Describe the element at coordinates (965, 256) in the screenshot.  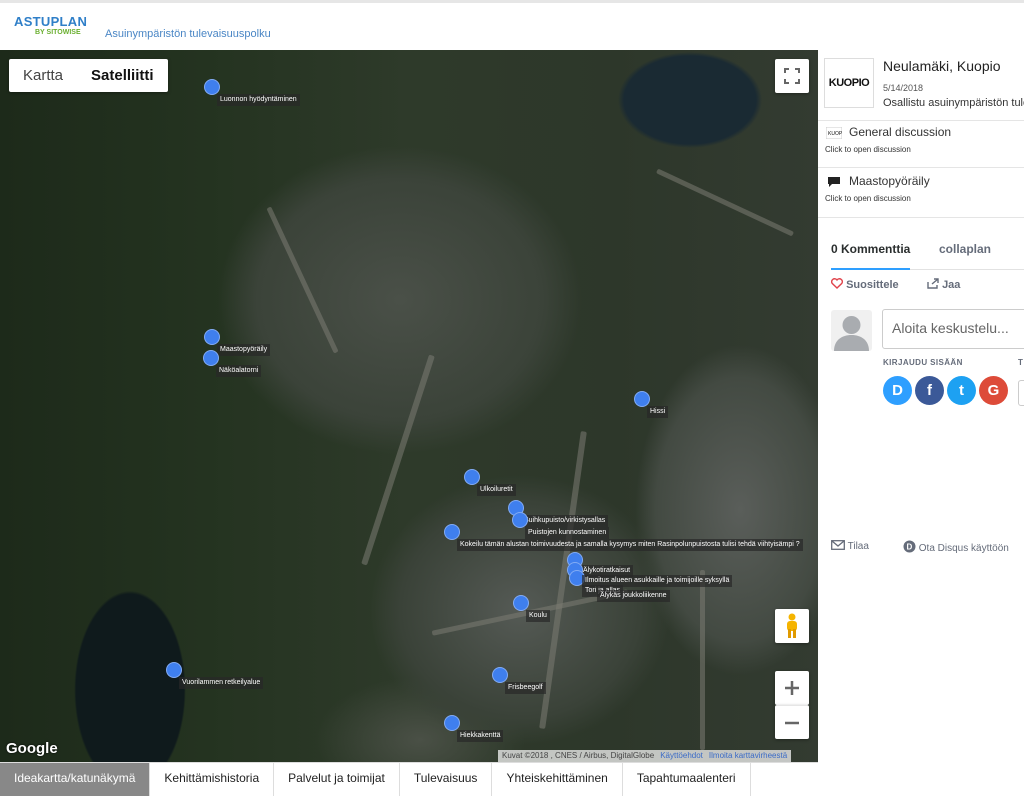
I see `tab-collaplan: collaplan` at that location.